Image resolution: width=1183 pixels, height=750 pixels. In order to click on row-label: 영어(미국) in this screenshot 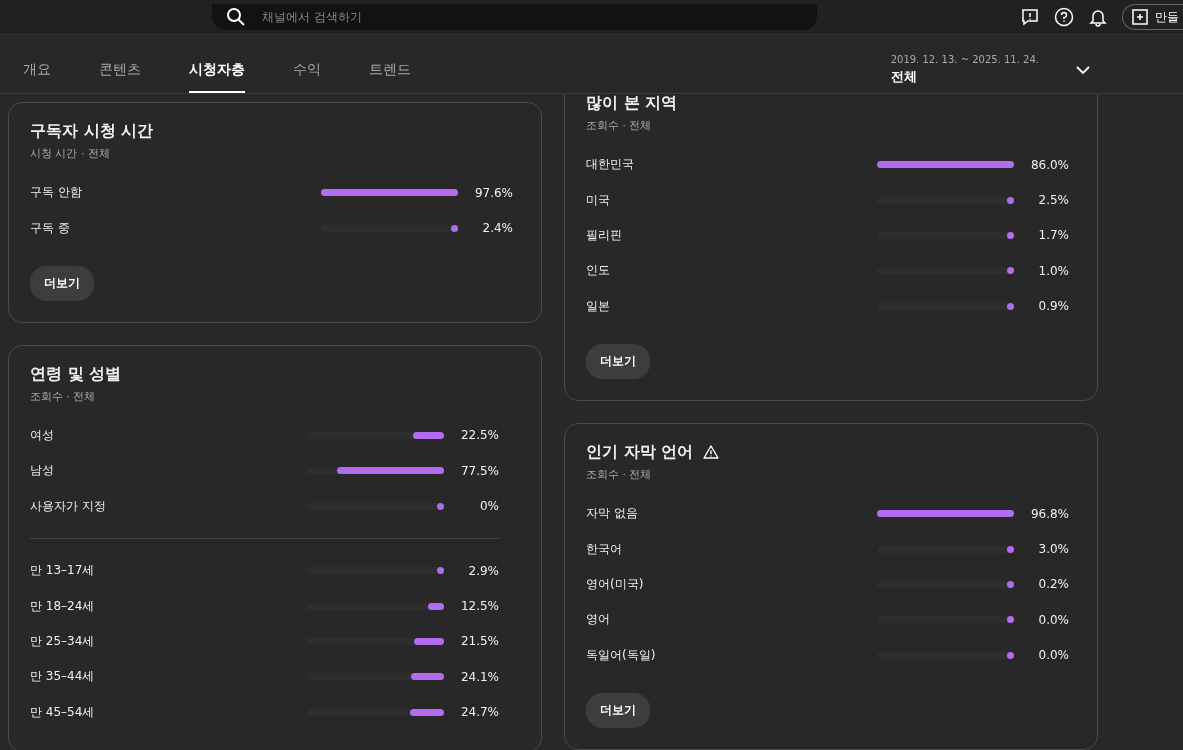, I will do `click(615, 584)`.